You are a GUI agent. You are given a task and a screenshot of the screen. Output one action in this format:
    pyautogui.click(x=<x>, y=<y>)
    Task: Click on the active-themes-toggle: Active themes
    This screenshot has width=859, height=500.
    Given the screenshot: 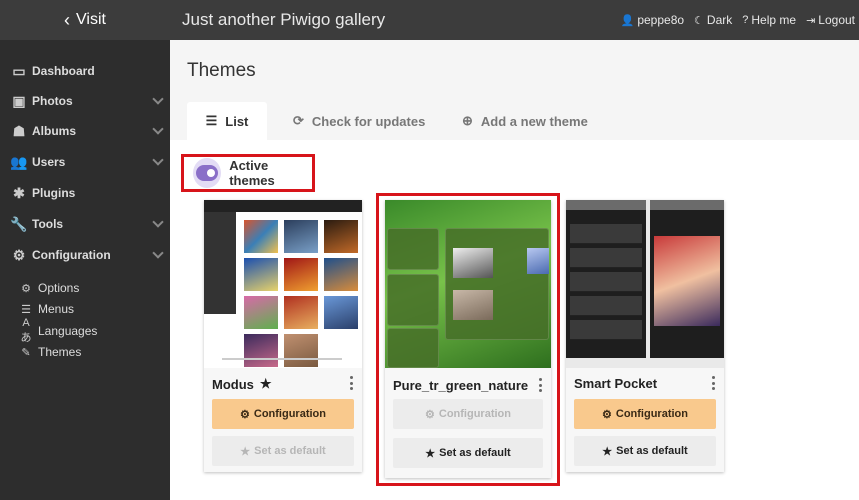 What is the action you would take?
    pyautogui.click(x=248, y=173)
    